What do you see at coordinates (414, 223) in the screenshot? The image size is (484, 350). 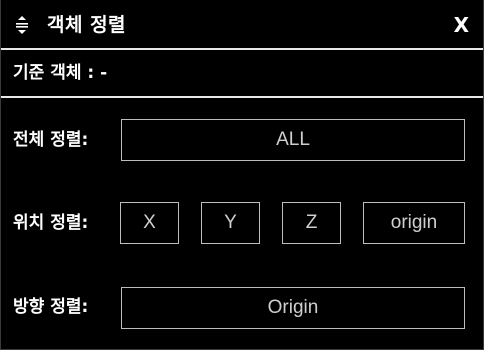 I see `align-origin-button: origin` at bounding box center [414, 223].